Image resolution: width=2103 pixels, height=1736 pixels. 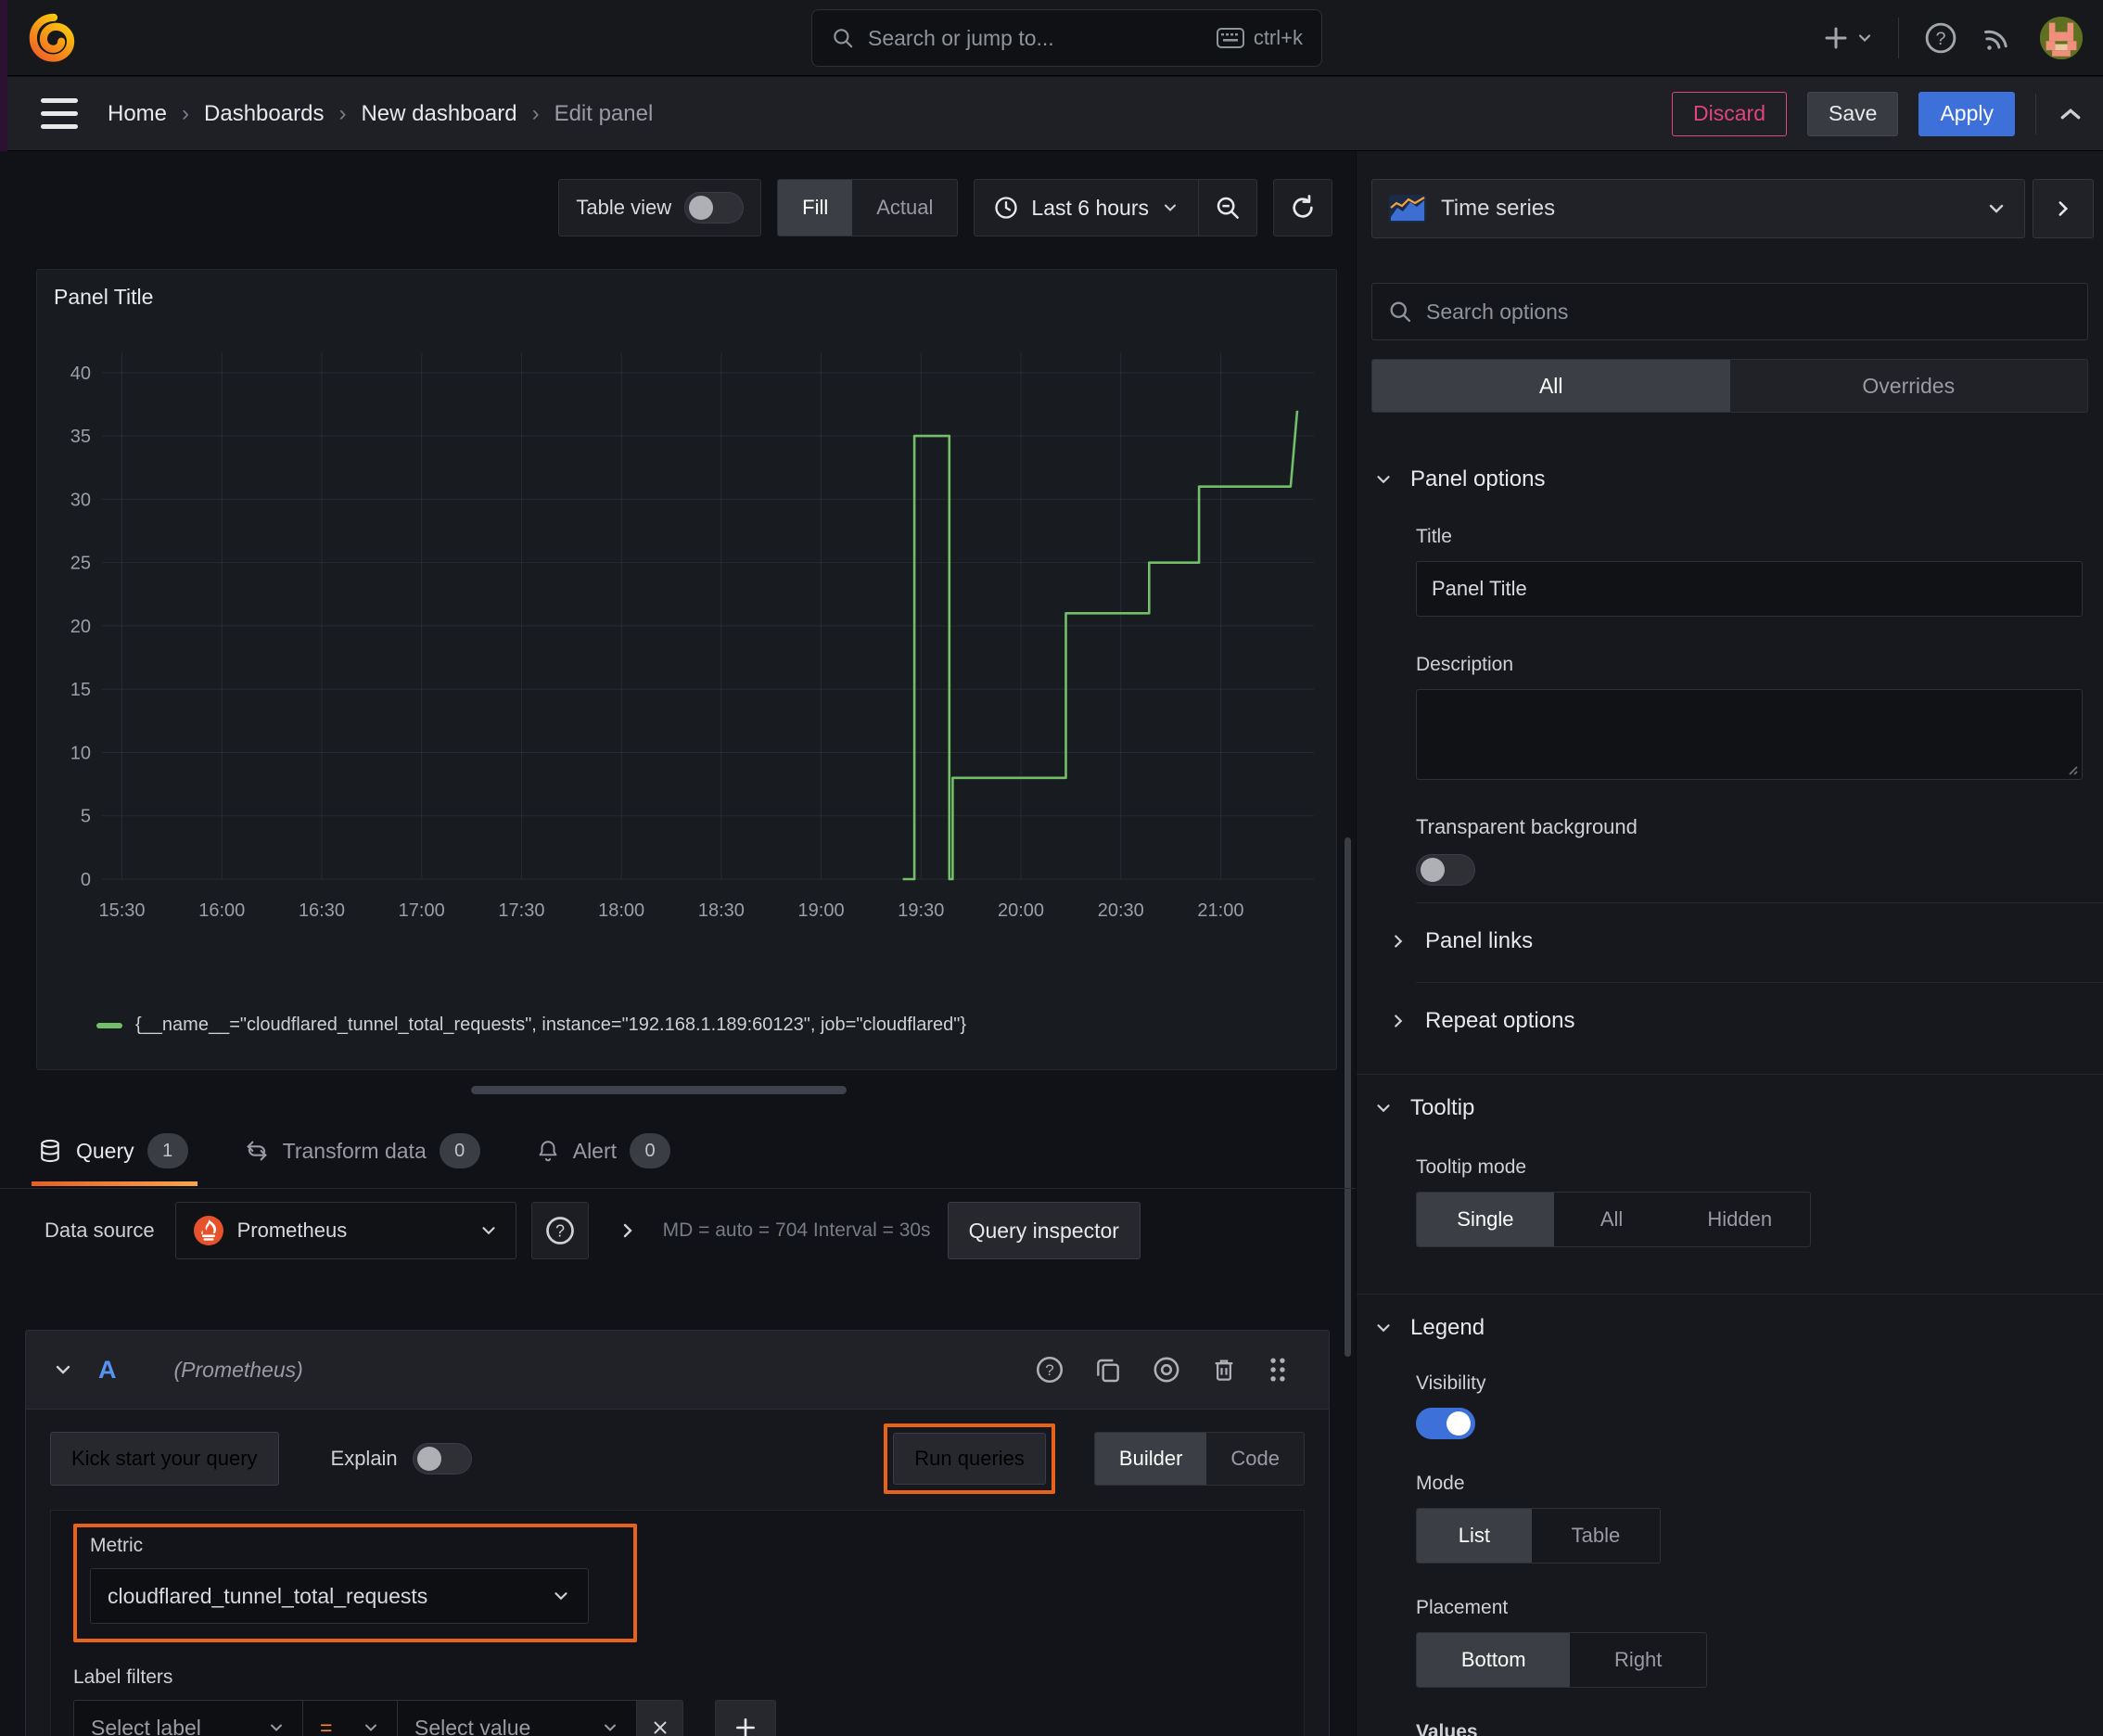 What do you see at coordinates (1224, 1370) in the screenshot?
I see `trash-icon` at bounding box center [1224, 1370].